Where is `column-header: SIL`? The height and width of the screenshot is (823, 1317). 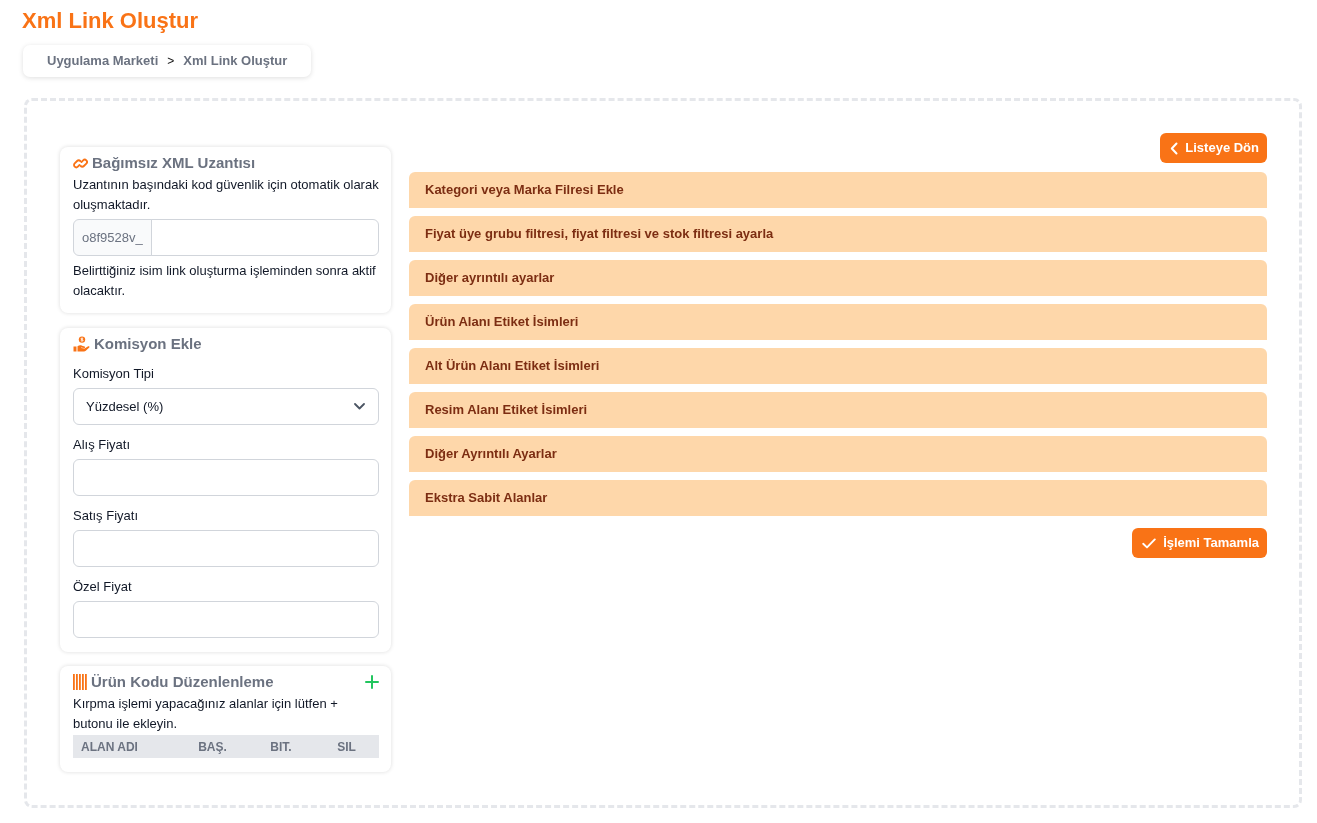
column-header: SIL is located at coordinates (346, 746).